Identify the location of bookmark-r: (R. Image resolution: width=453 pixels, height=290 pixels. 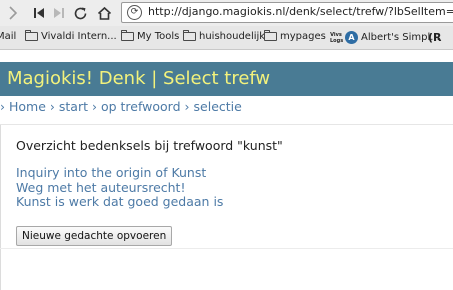
(435, 37).